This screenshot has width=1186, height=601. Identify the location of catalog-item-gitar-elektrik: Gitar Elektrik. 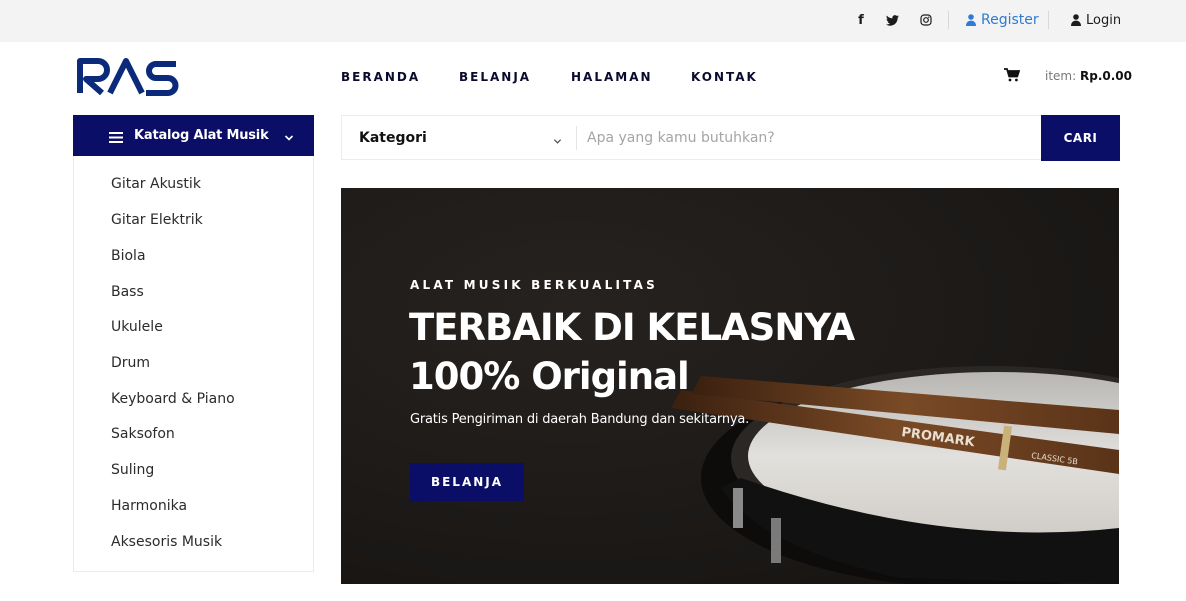
(157, 220).